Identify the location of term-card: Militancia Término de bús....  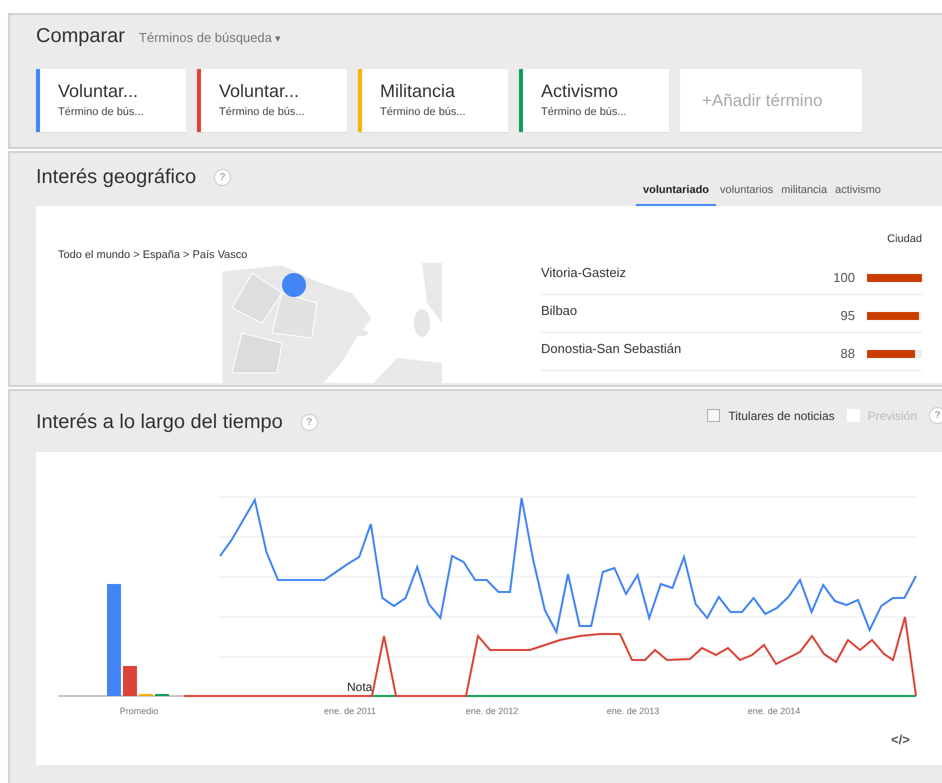
(433, 100).